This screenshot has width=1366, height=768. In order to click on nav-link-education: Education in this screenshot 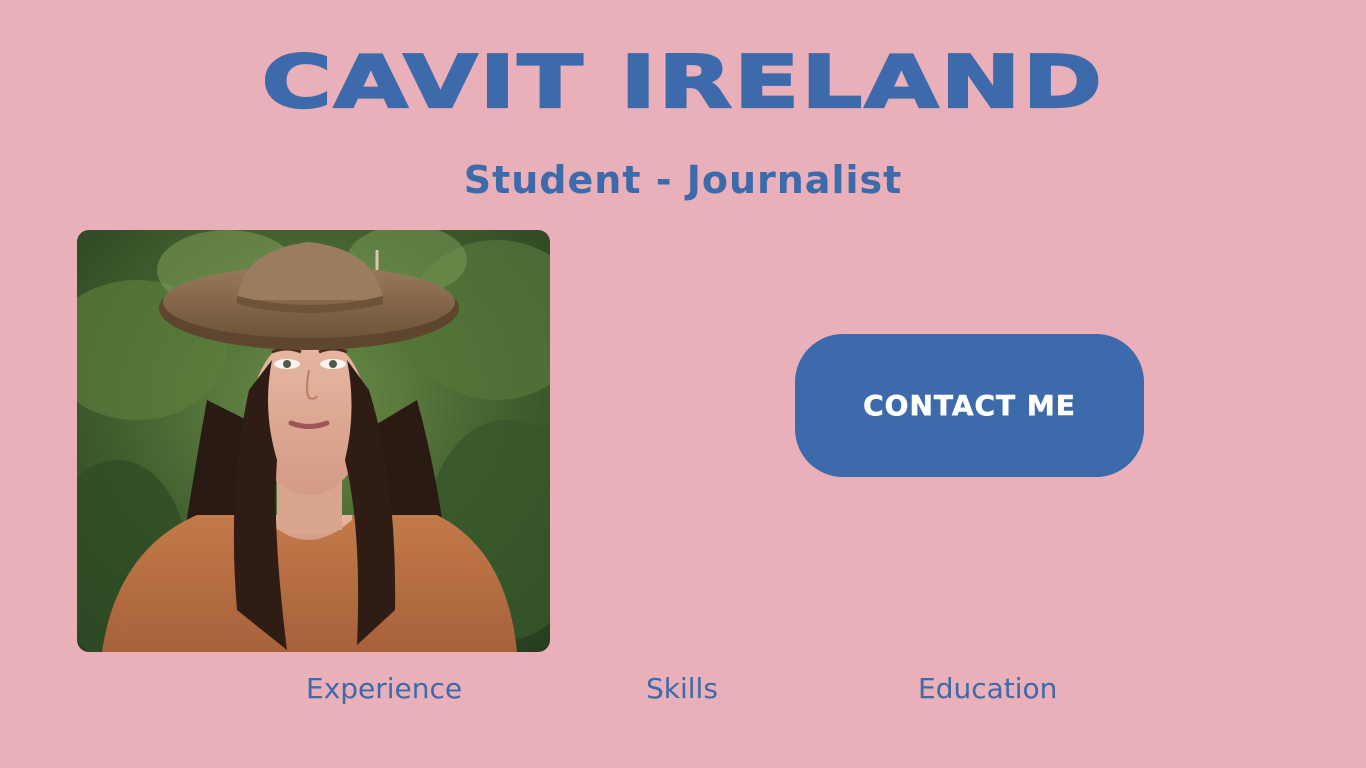, I will do `click(987, 689)`.